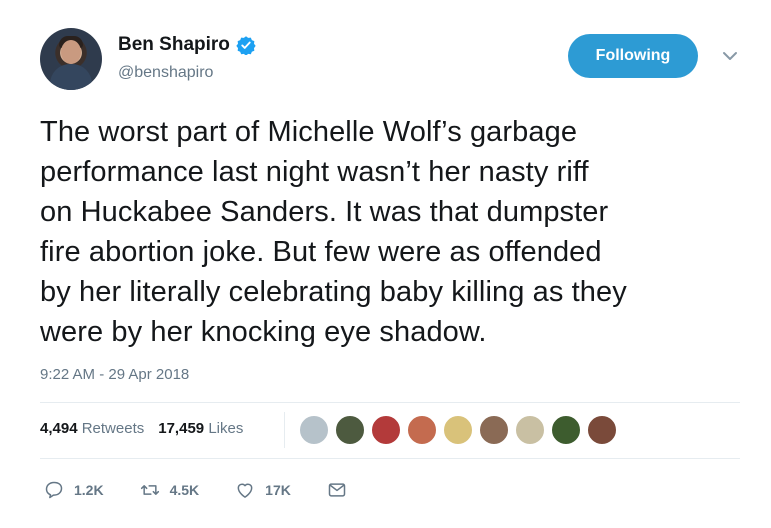 This screenshot has width=771, height=528. I want to click on liker-avatars, so click(458, 430).